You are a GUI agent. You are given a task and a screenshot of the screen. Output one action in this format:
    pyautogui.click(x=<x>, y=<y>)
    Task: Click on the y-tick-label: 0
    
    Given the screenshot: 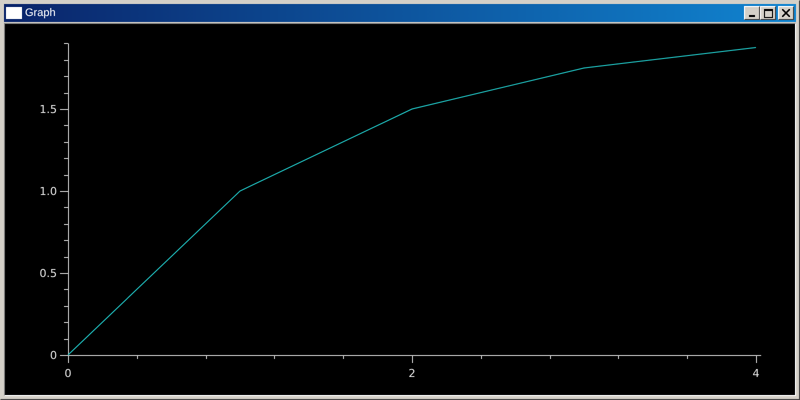 What is the action you would take?
    pyautogui.click(x=53, y=355)
    